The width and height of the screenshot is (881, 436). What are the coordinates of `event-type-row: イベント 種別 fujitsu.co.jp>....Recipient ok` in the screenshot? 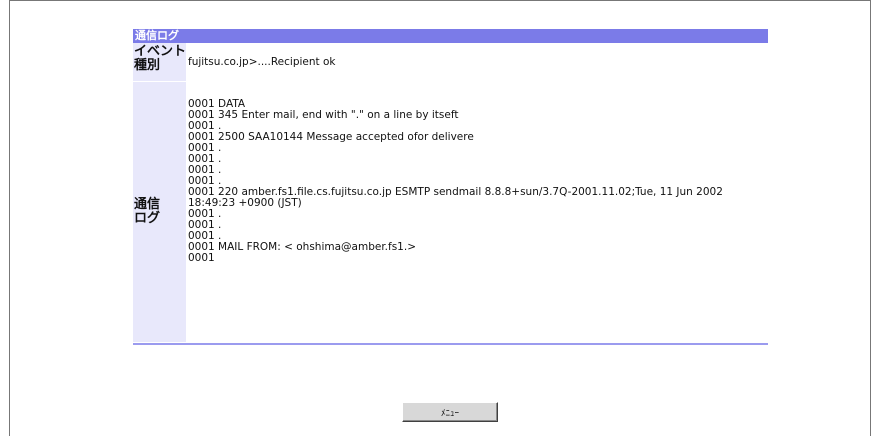 It's located at (450, 62).